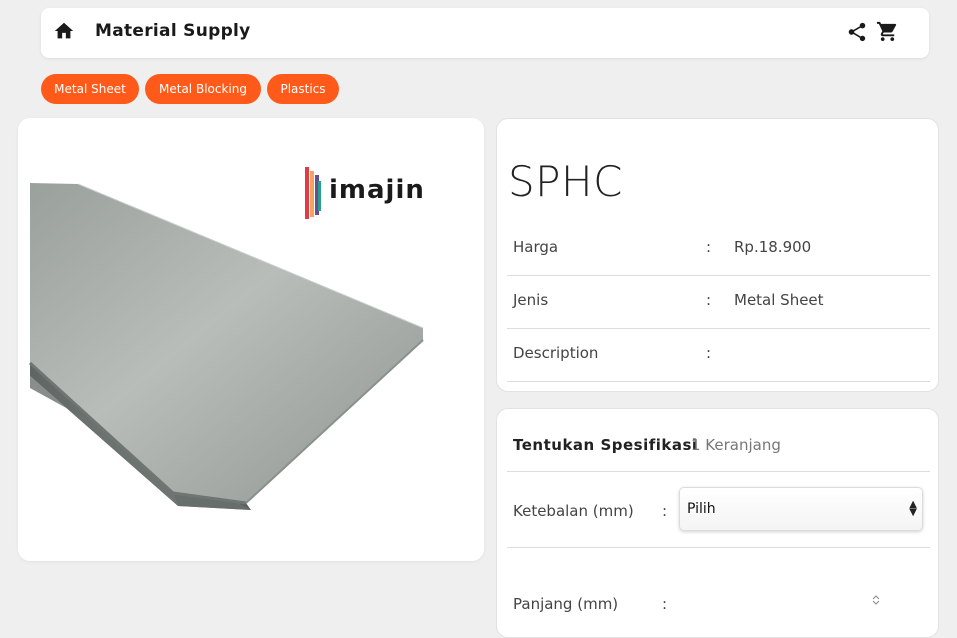  Describe the element at coordinates (718, 355) in the screenshot. I see `detail-row-description: Description :` at that location.